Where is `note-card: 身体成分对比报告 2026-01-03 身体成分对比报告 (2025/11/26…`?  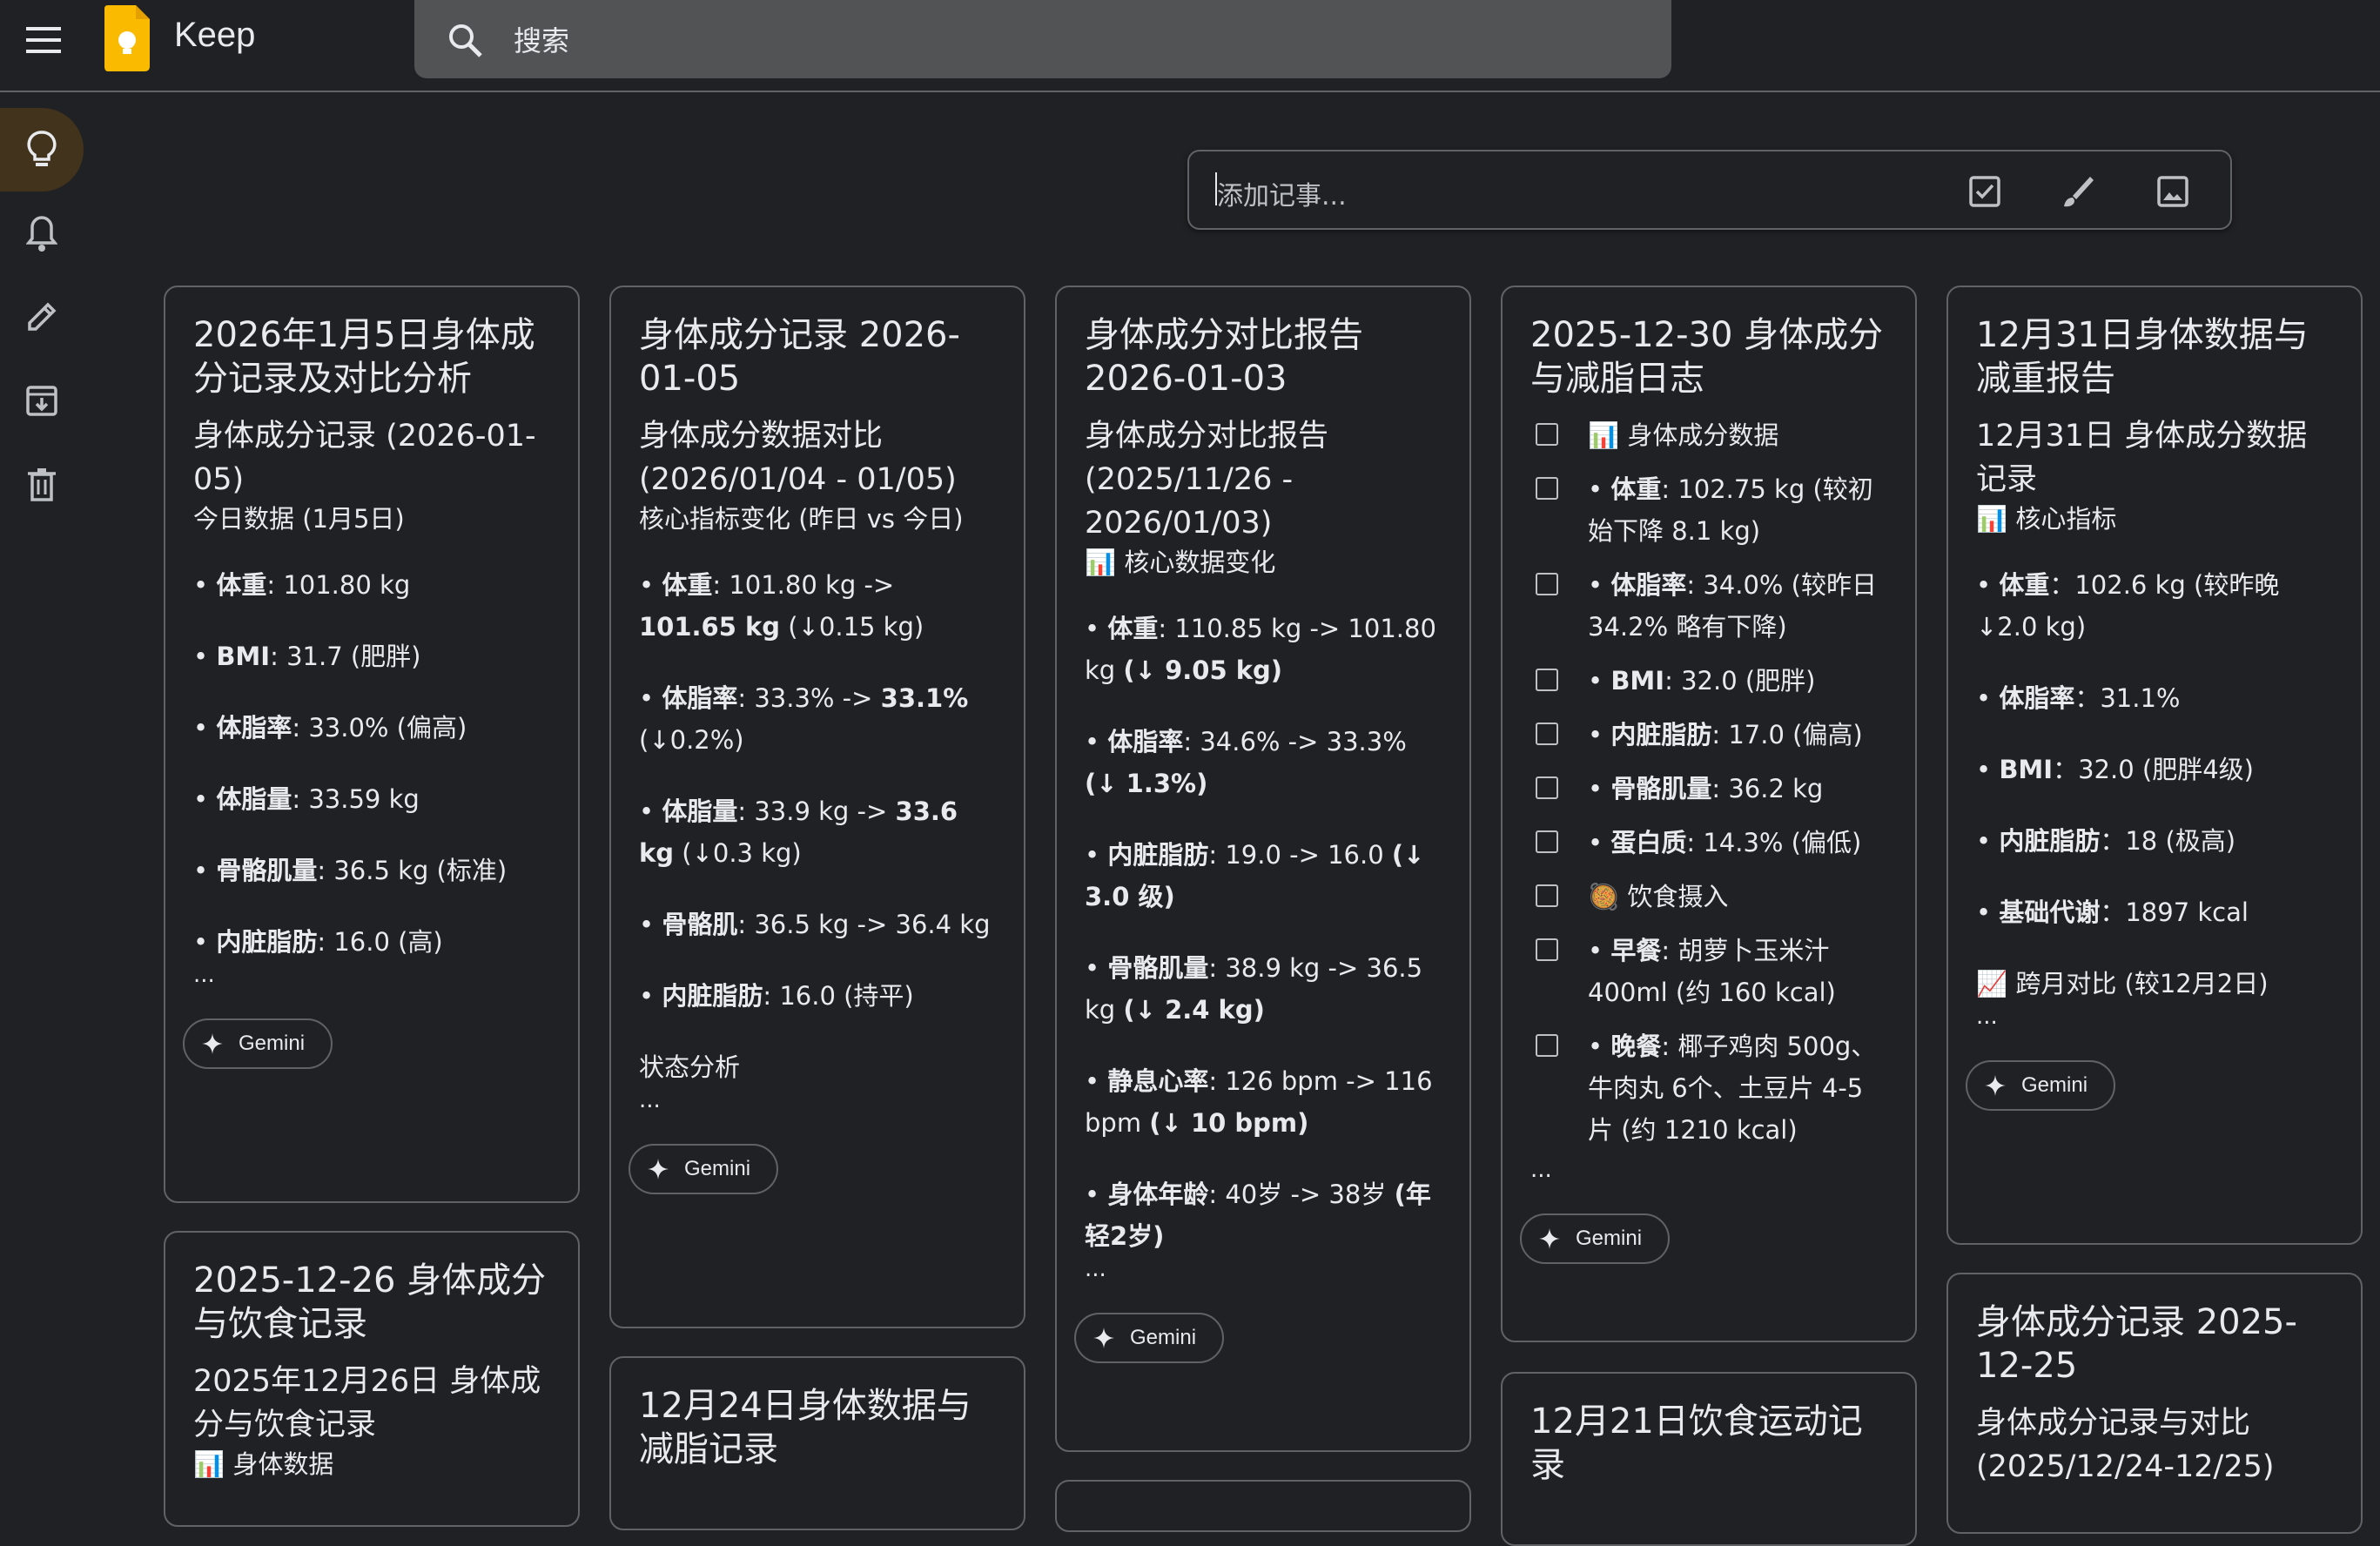 note-card: 身体成分对比报告 2026-01-03 身体成分对比报告 (2025/11/26… is located at coordinates (1263, 869).